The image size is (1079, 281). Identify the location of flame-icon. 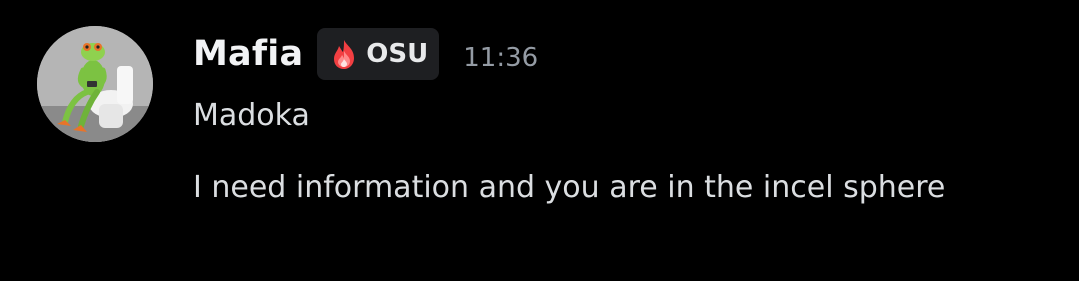
(344, 54).